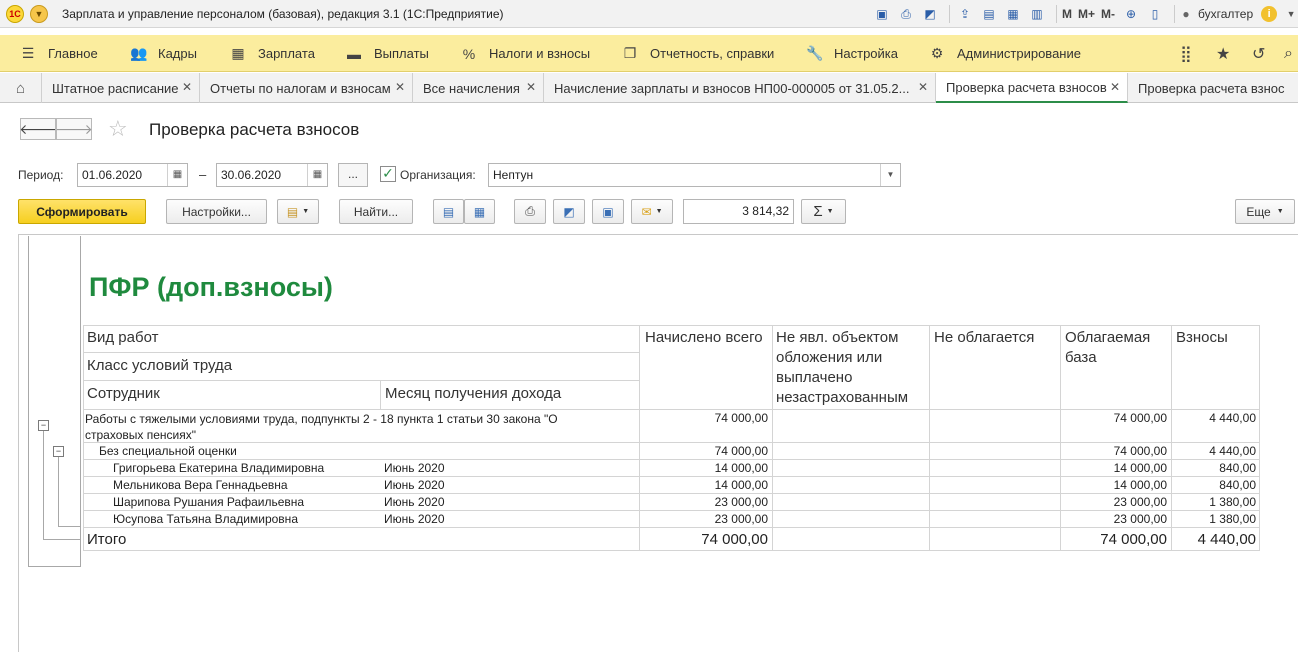 The image size is (1298, 652). I want to click on tab-staffing: Штатное расписание ✕, so click(121, 88).